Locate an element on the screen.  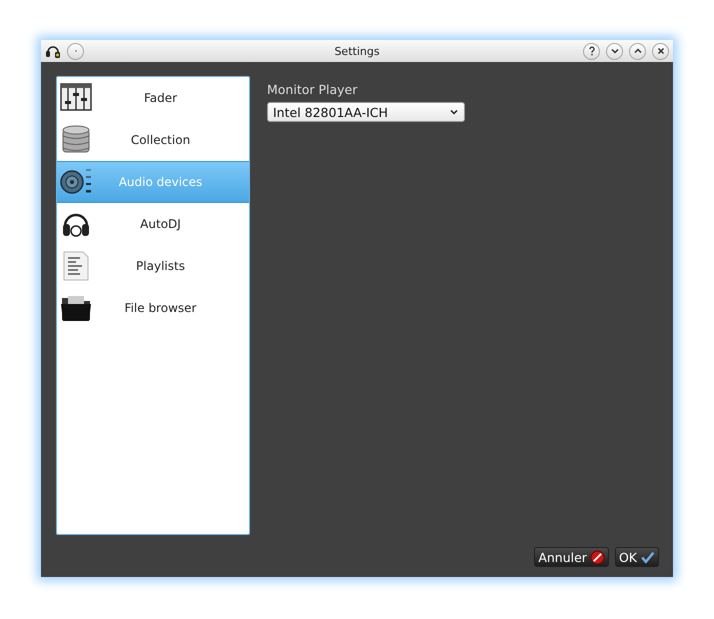
minimize-button is located at coordinates (614, 51).